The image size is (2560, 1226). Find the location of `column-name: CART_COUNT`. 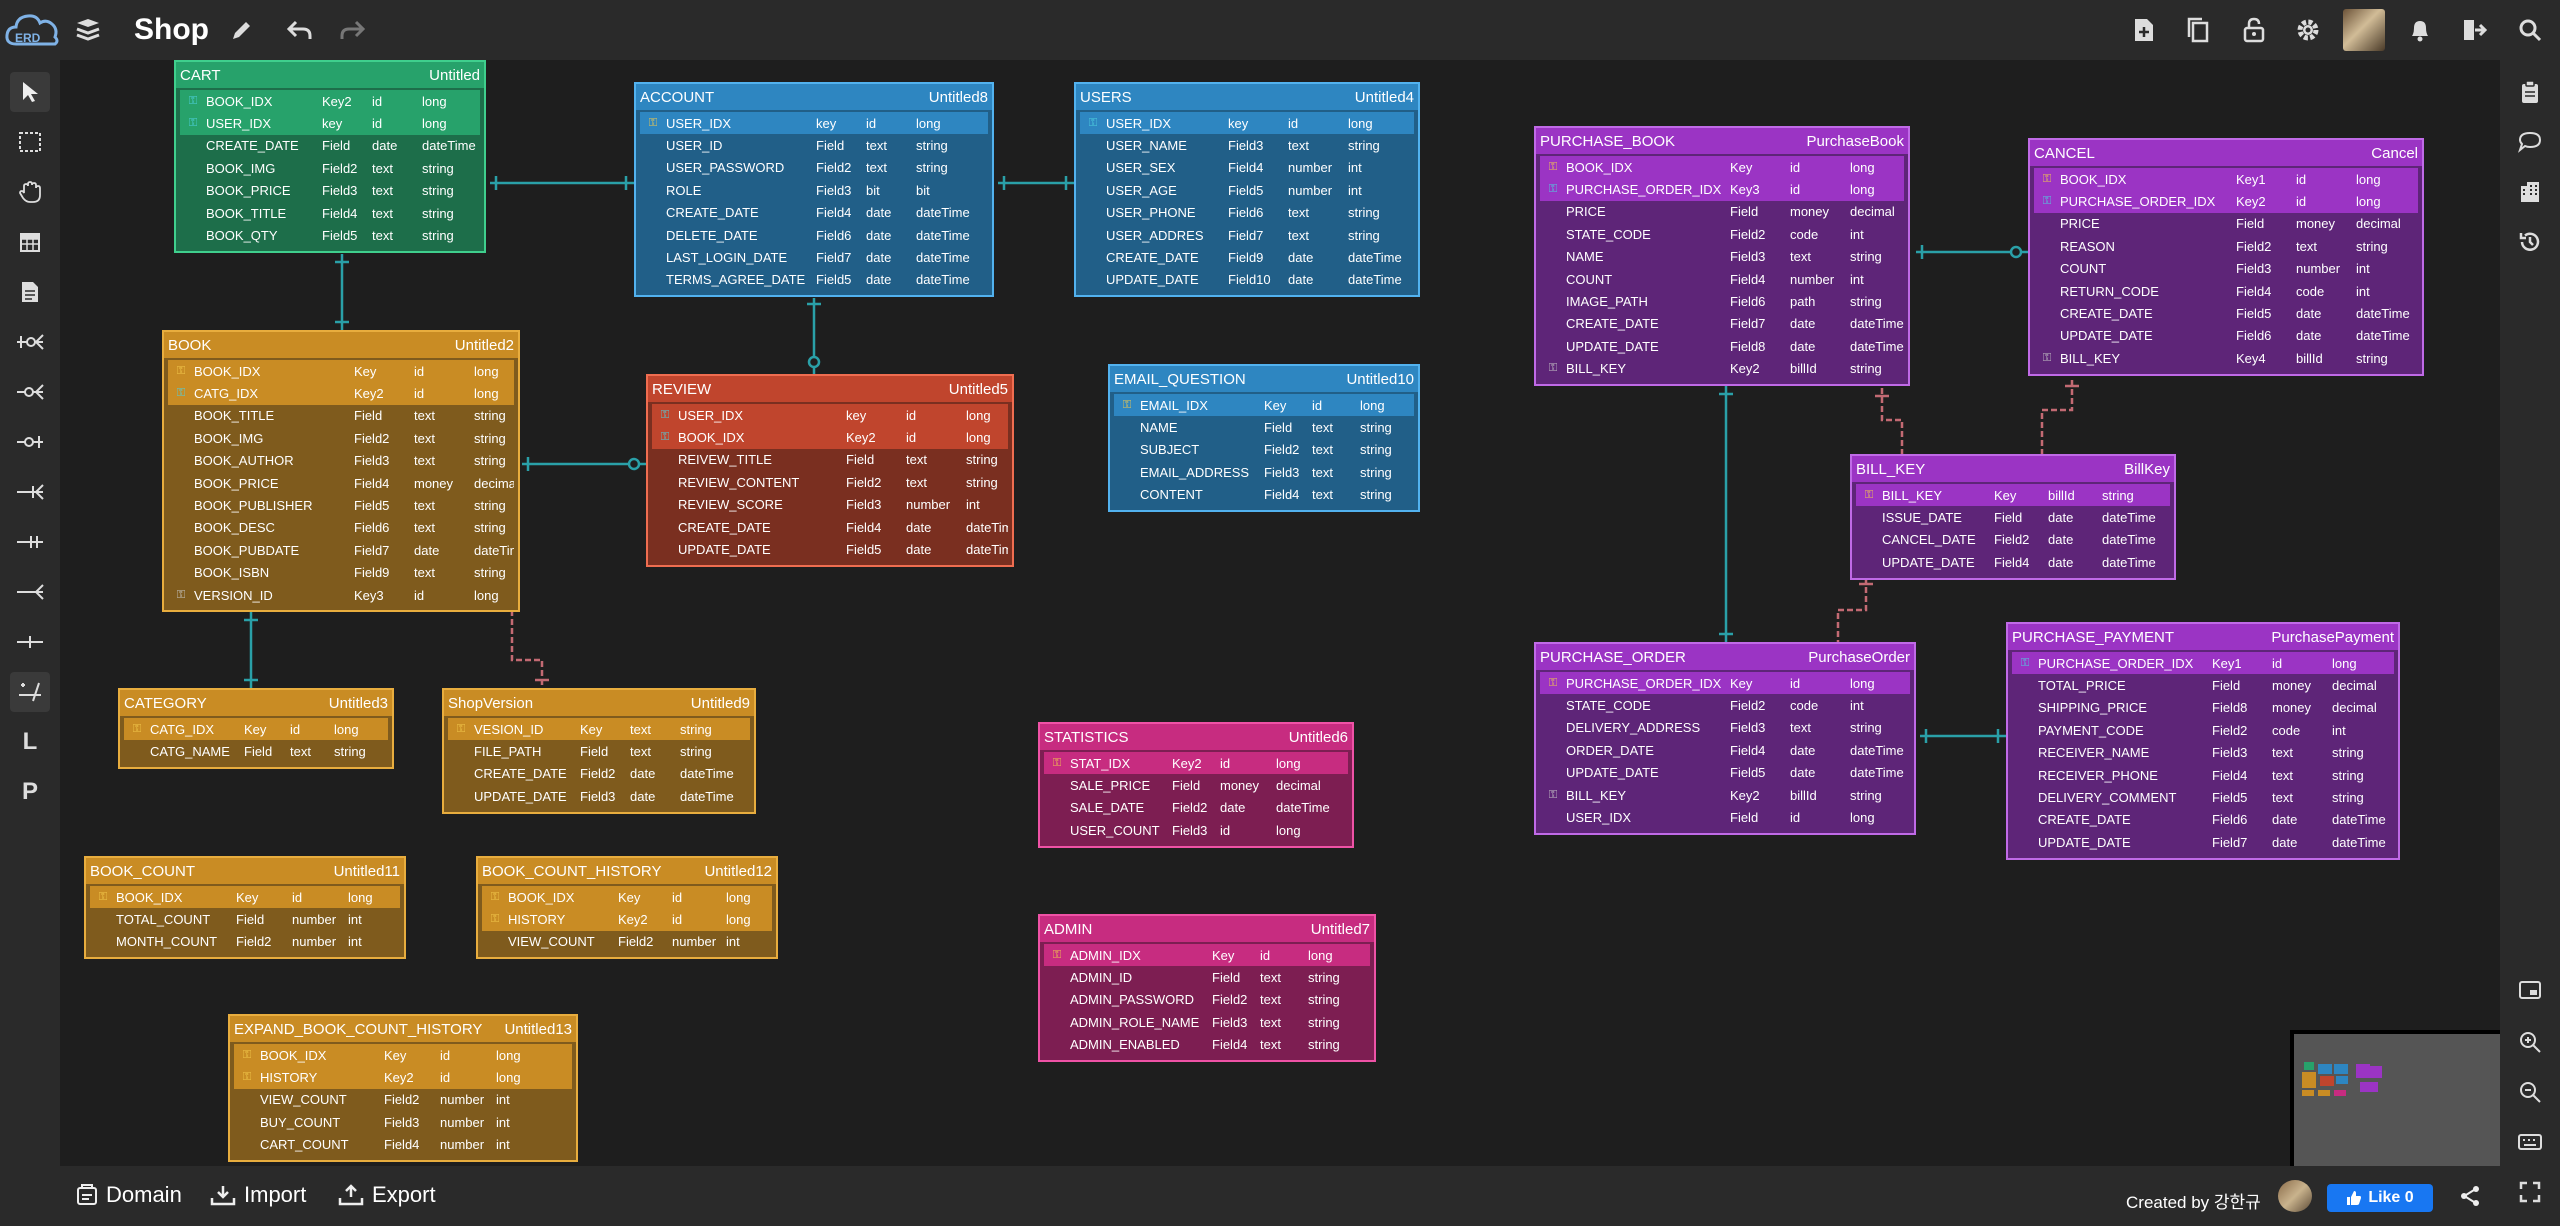

column-name: CART_COUNT is located at coordinates (322, 1144).